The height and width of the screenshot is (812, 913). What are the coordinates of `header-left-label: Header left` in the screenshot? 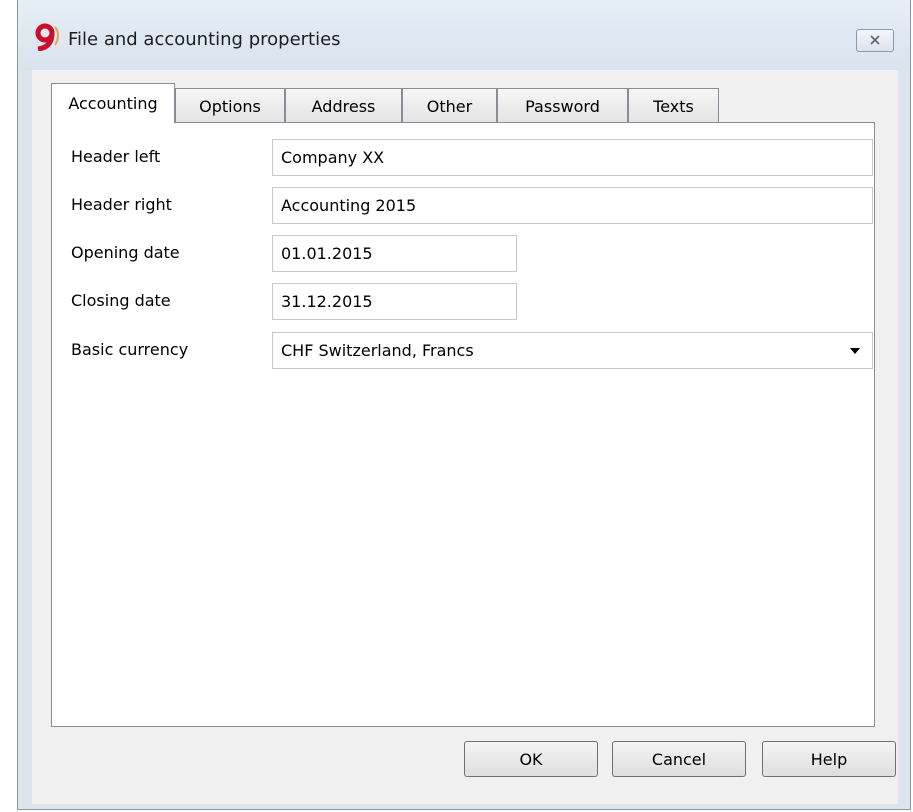 It's located at (116, 156).